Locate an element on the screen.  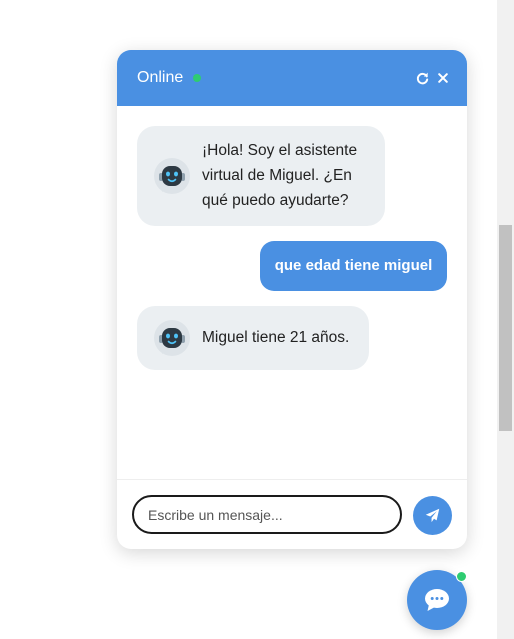
close-button is located at coordinates (443, 78).